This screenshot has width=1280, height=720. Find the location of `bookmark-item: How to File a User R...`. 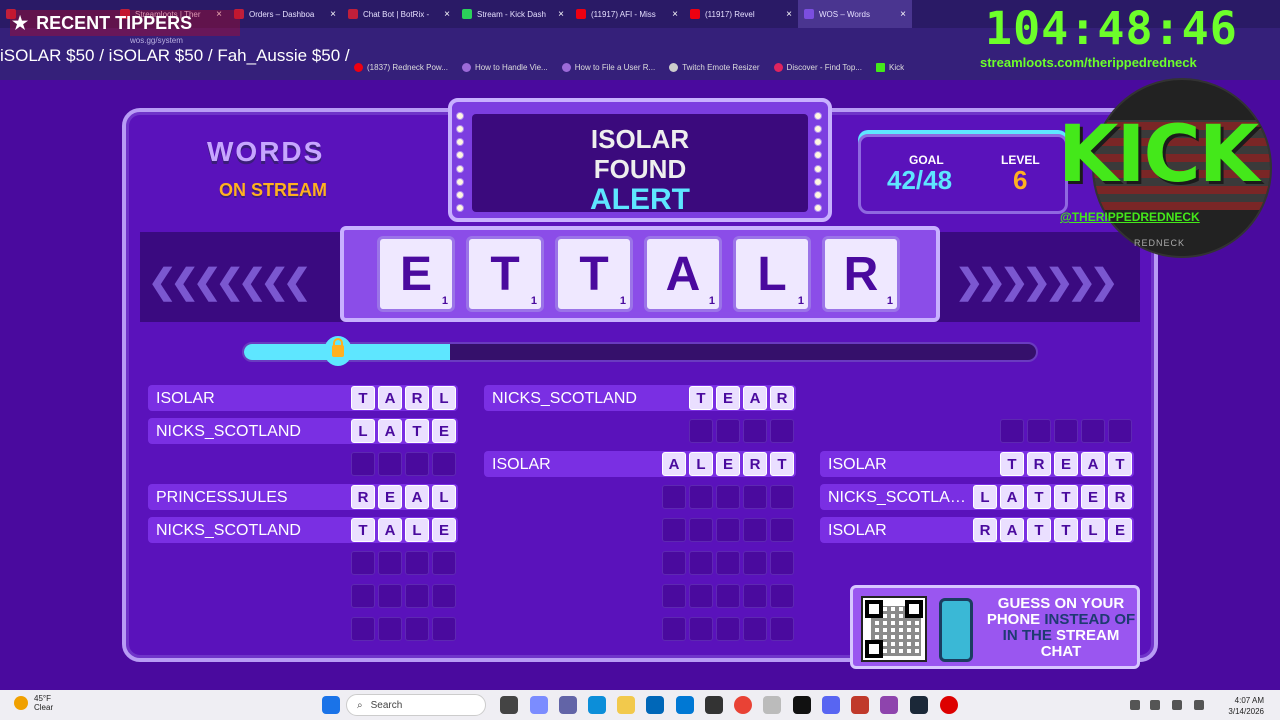

bookmark-item: How to File a User R... is located at coordinates (608, 67).